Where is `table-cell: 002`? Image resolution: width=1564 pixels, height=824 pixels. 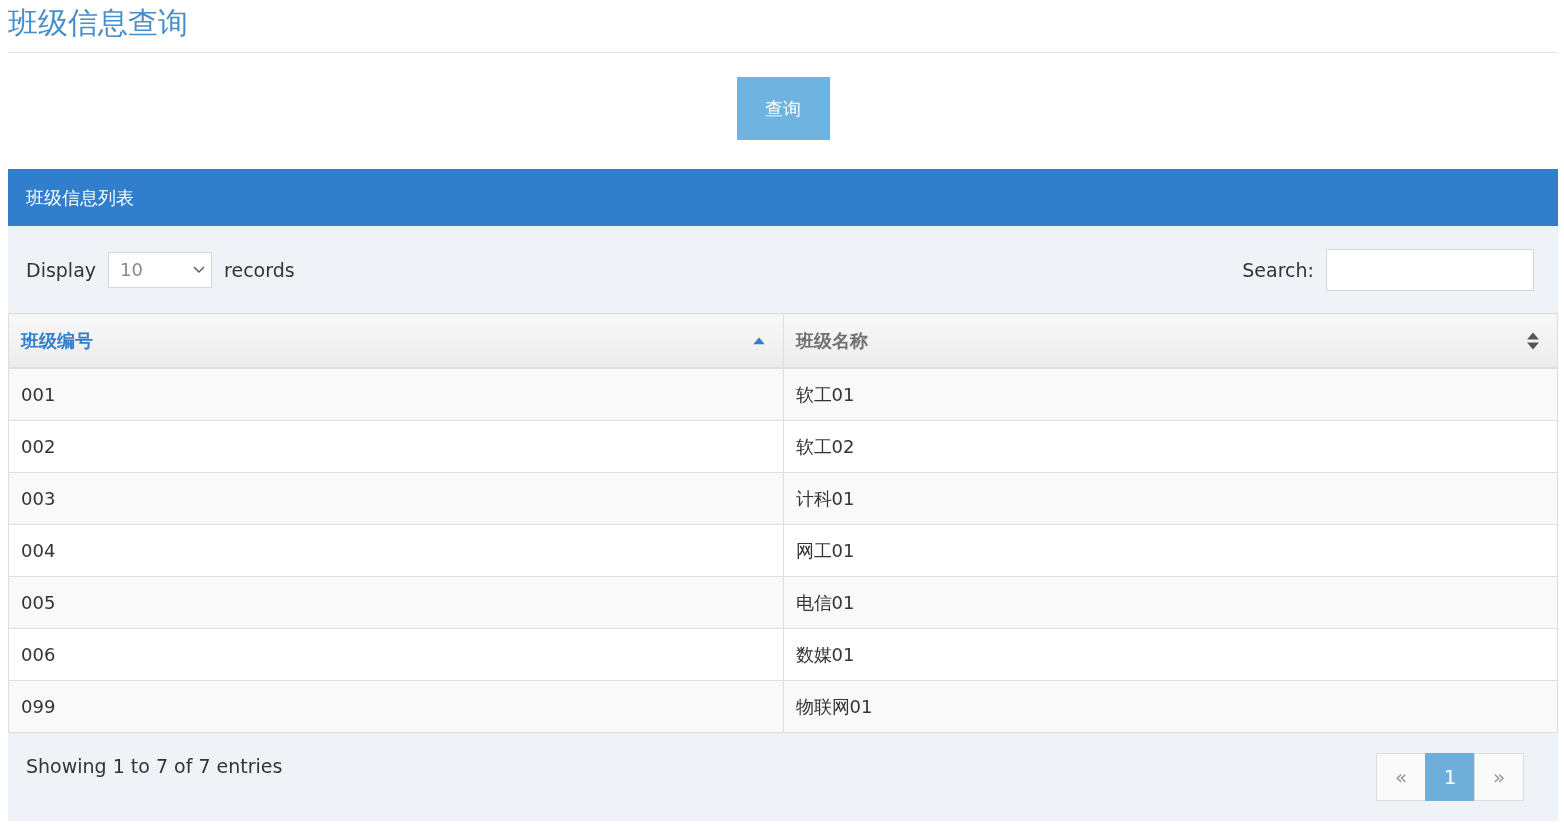 table-cell: 002 is located at coordinates (395, 446).